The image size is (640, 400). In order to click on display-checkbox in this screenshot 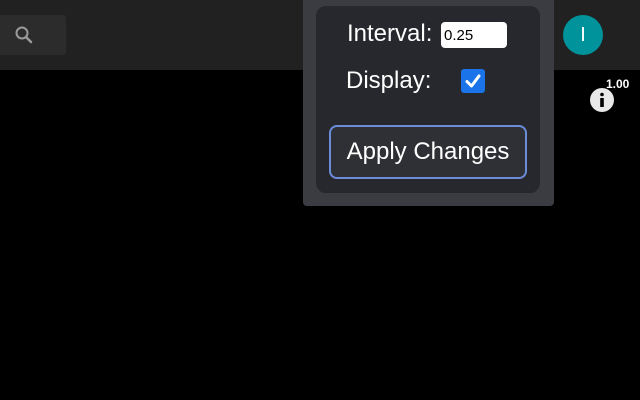, I will do `click(473, 81)`.